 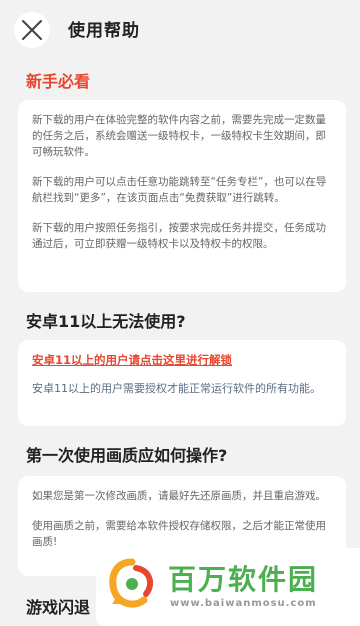 I want to click on section-title-newbie: 新手必看, so click(x=58, y=81).